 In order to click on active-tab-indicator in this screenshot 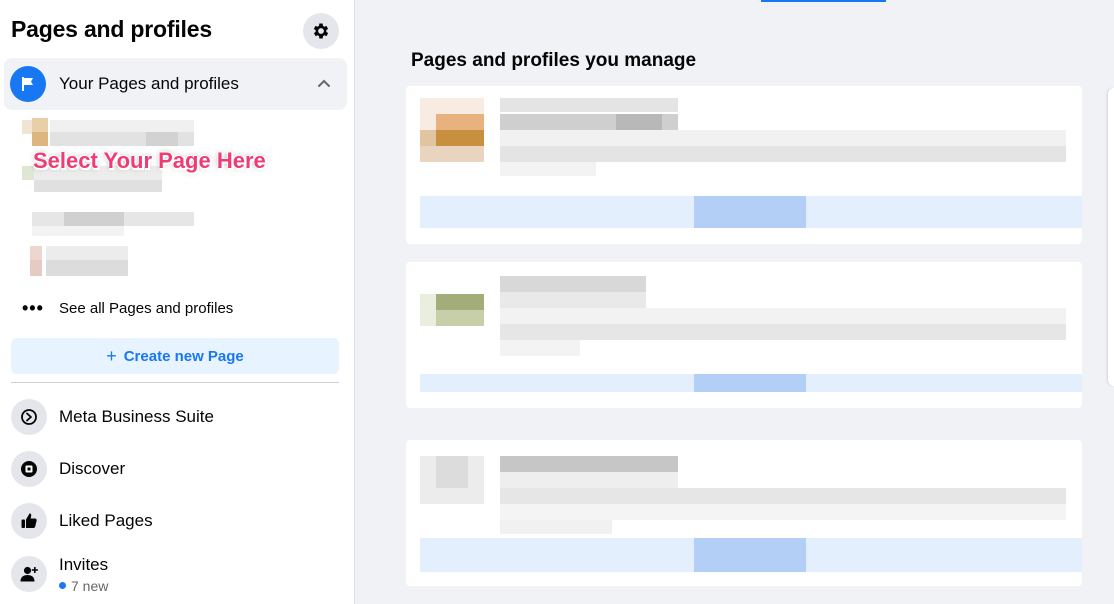, I will do `click(823, 1)`.